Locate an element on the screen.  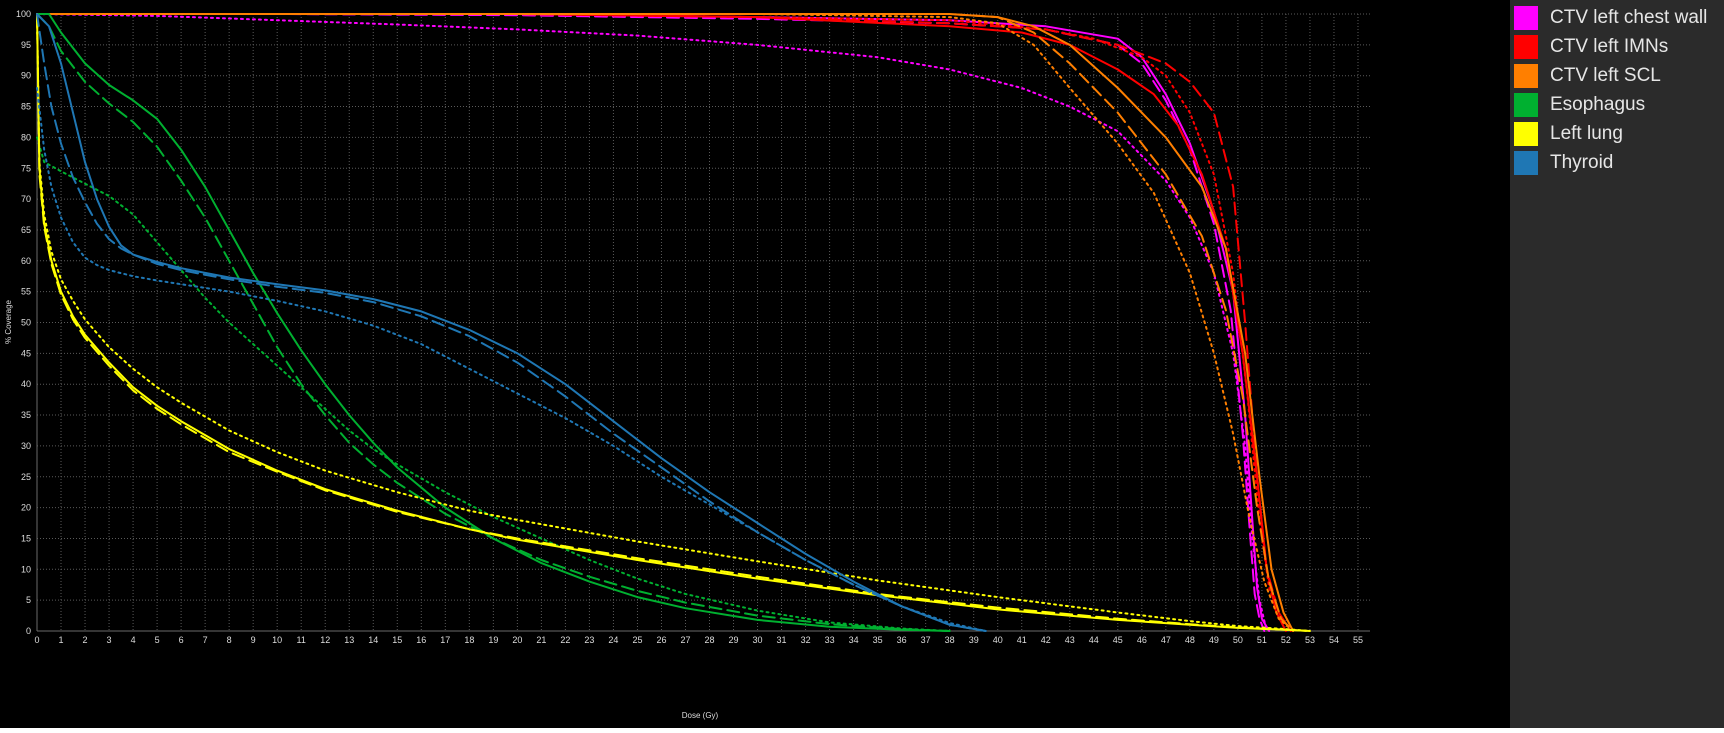
y-tick-label: 85 is located at coordinates (26, 107).